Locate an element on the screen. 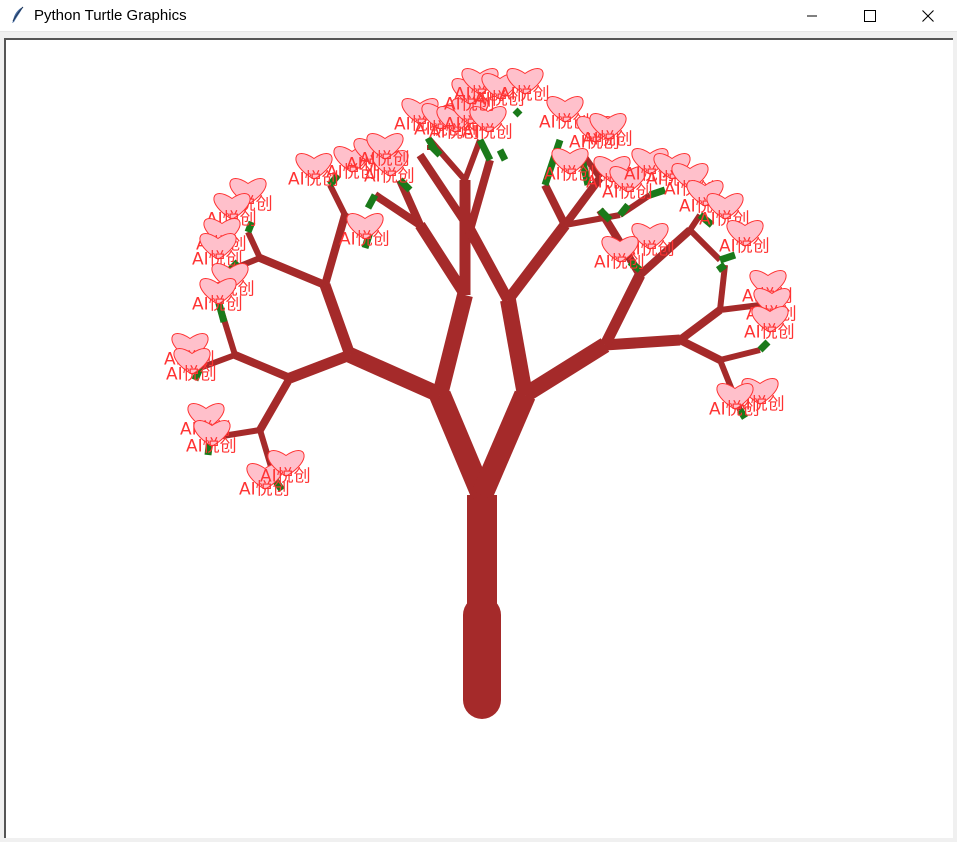 This screenshot has width=957, height=842. minimize-button is located at coordinates (812, 15).